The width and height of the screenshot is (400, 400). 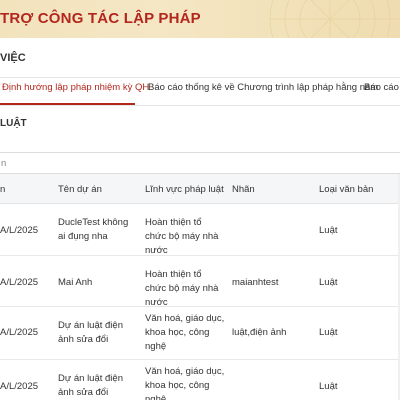 I want to click on tab-dinh-huong: Định hướng lập pháp nhiệm kỳ QH, so click(x=75, y=87).